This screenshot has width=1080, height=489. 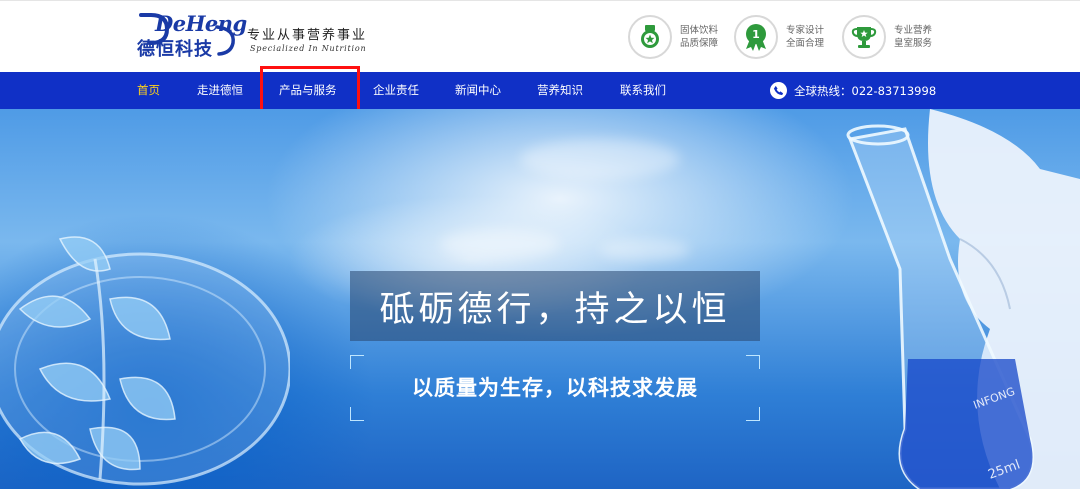 What do you see at coordinates (805, 43) in the screenshot?
I see `badge-expert-line2: 全面合理` at bounding box center [805, 43].